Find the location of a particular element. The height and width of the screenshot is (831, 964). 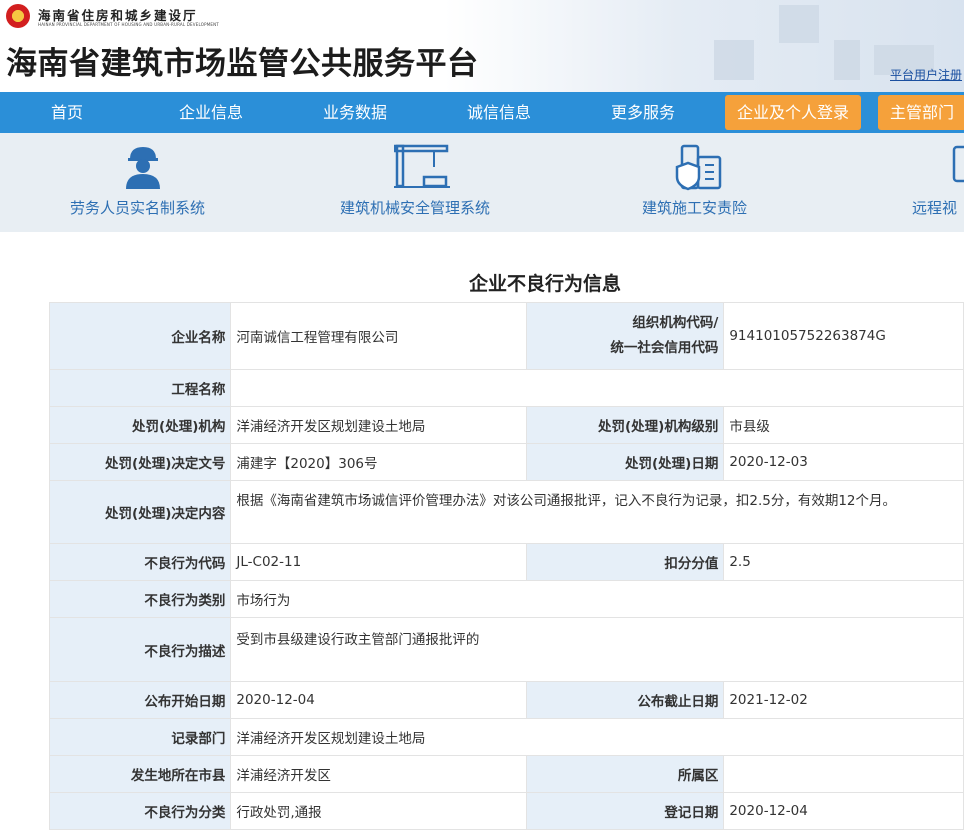

nav-item-enterprise: 企业信息 is located at coordinates (211, 112).